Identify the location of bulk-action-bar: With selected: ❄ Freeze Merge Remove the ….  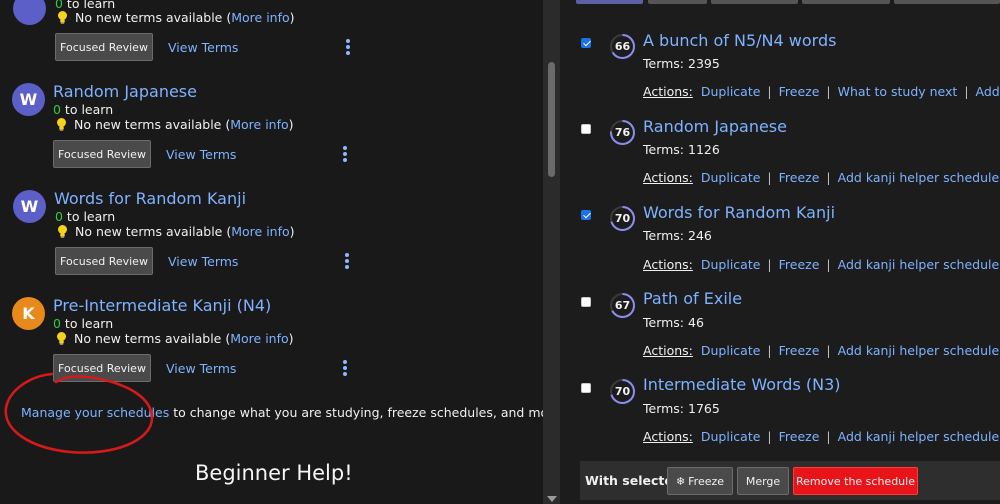
(790, 480).